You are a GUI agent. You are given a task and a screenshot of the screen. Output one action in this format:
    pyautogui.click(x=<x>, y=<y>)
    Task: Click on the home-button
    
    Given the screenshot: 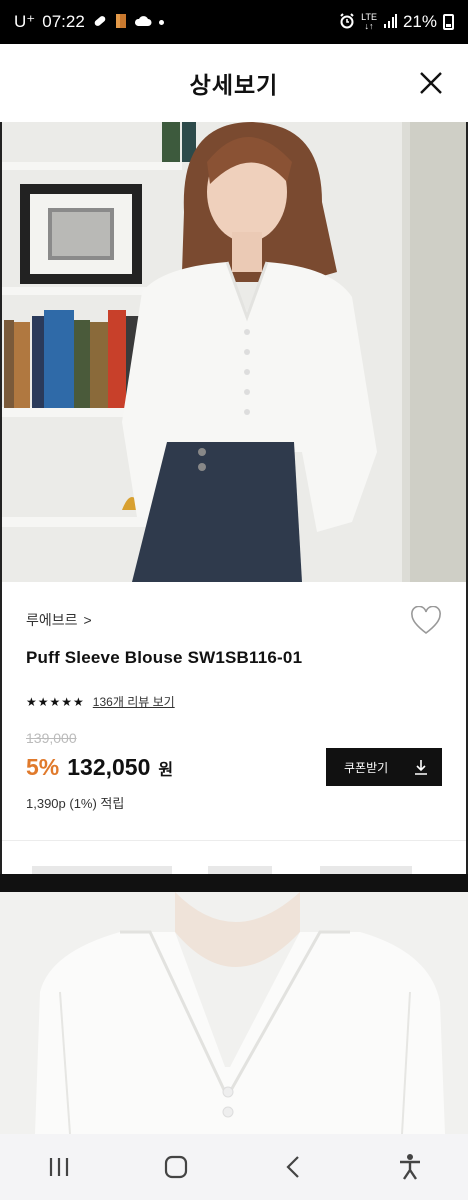 What is the action you would take?
    pyautogui.click(x=176, y=1167)
    